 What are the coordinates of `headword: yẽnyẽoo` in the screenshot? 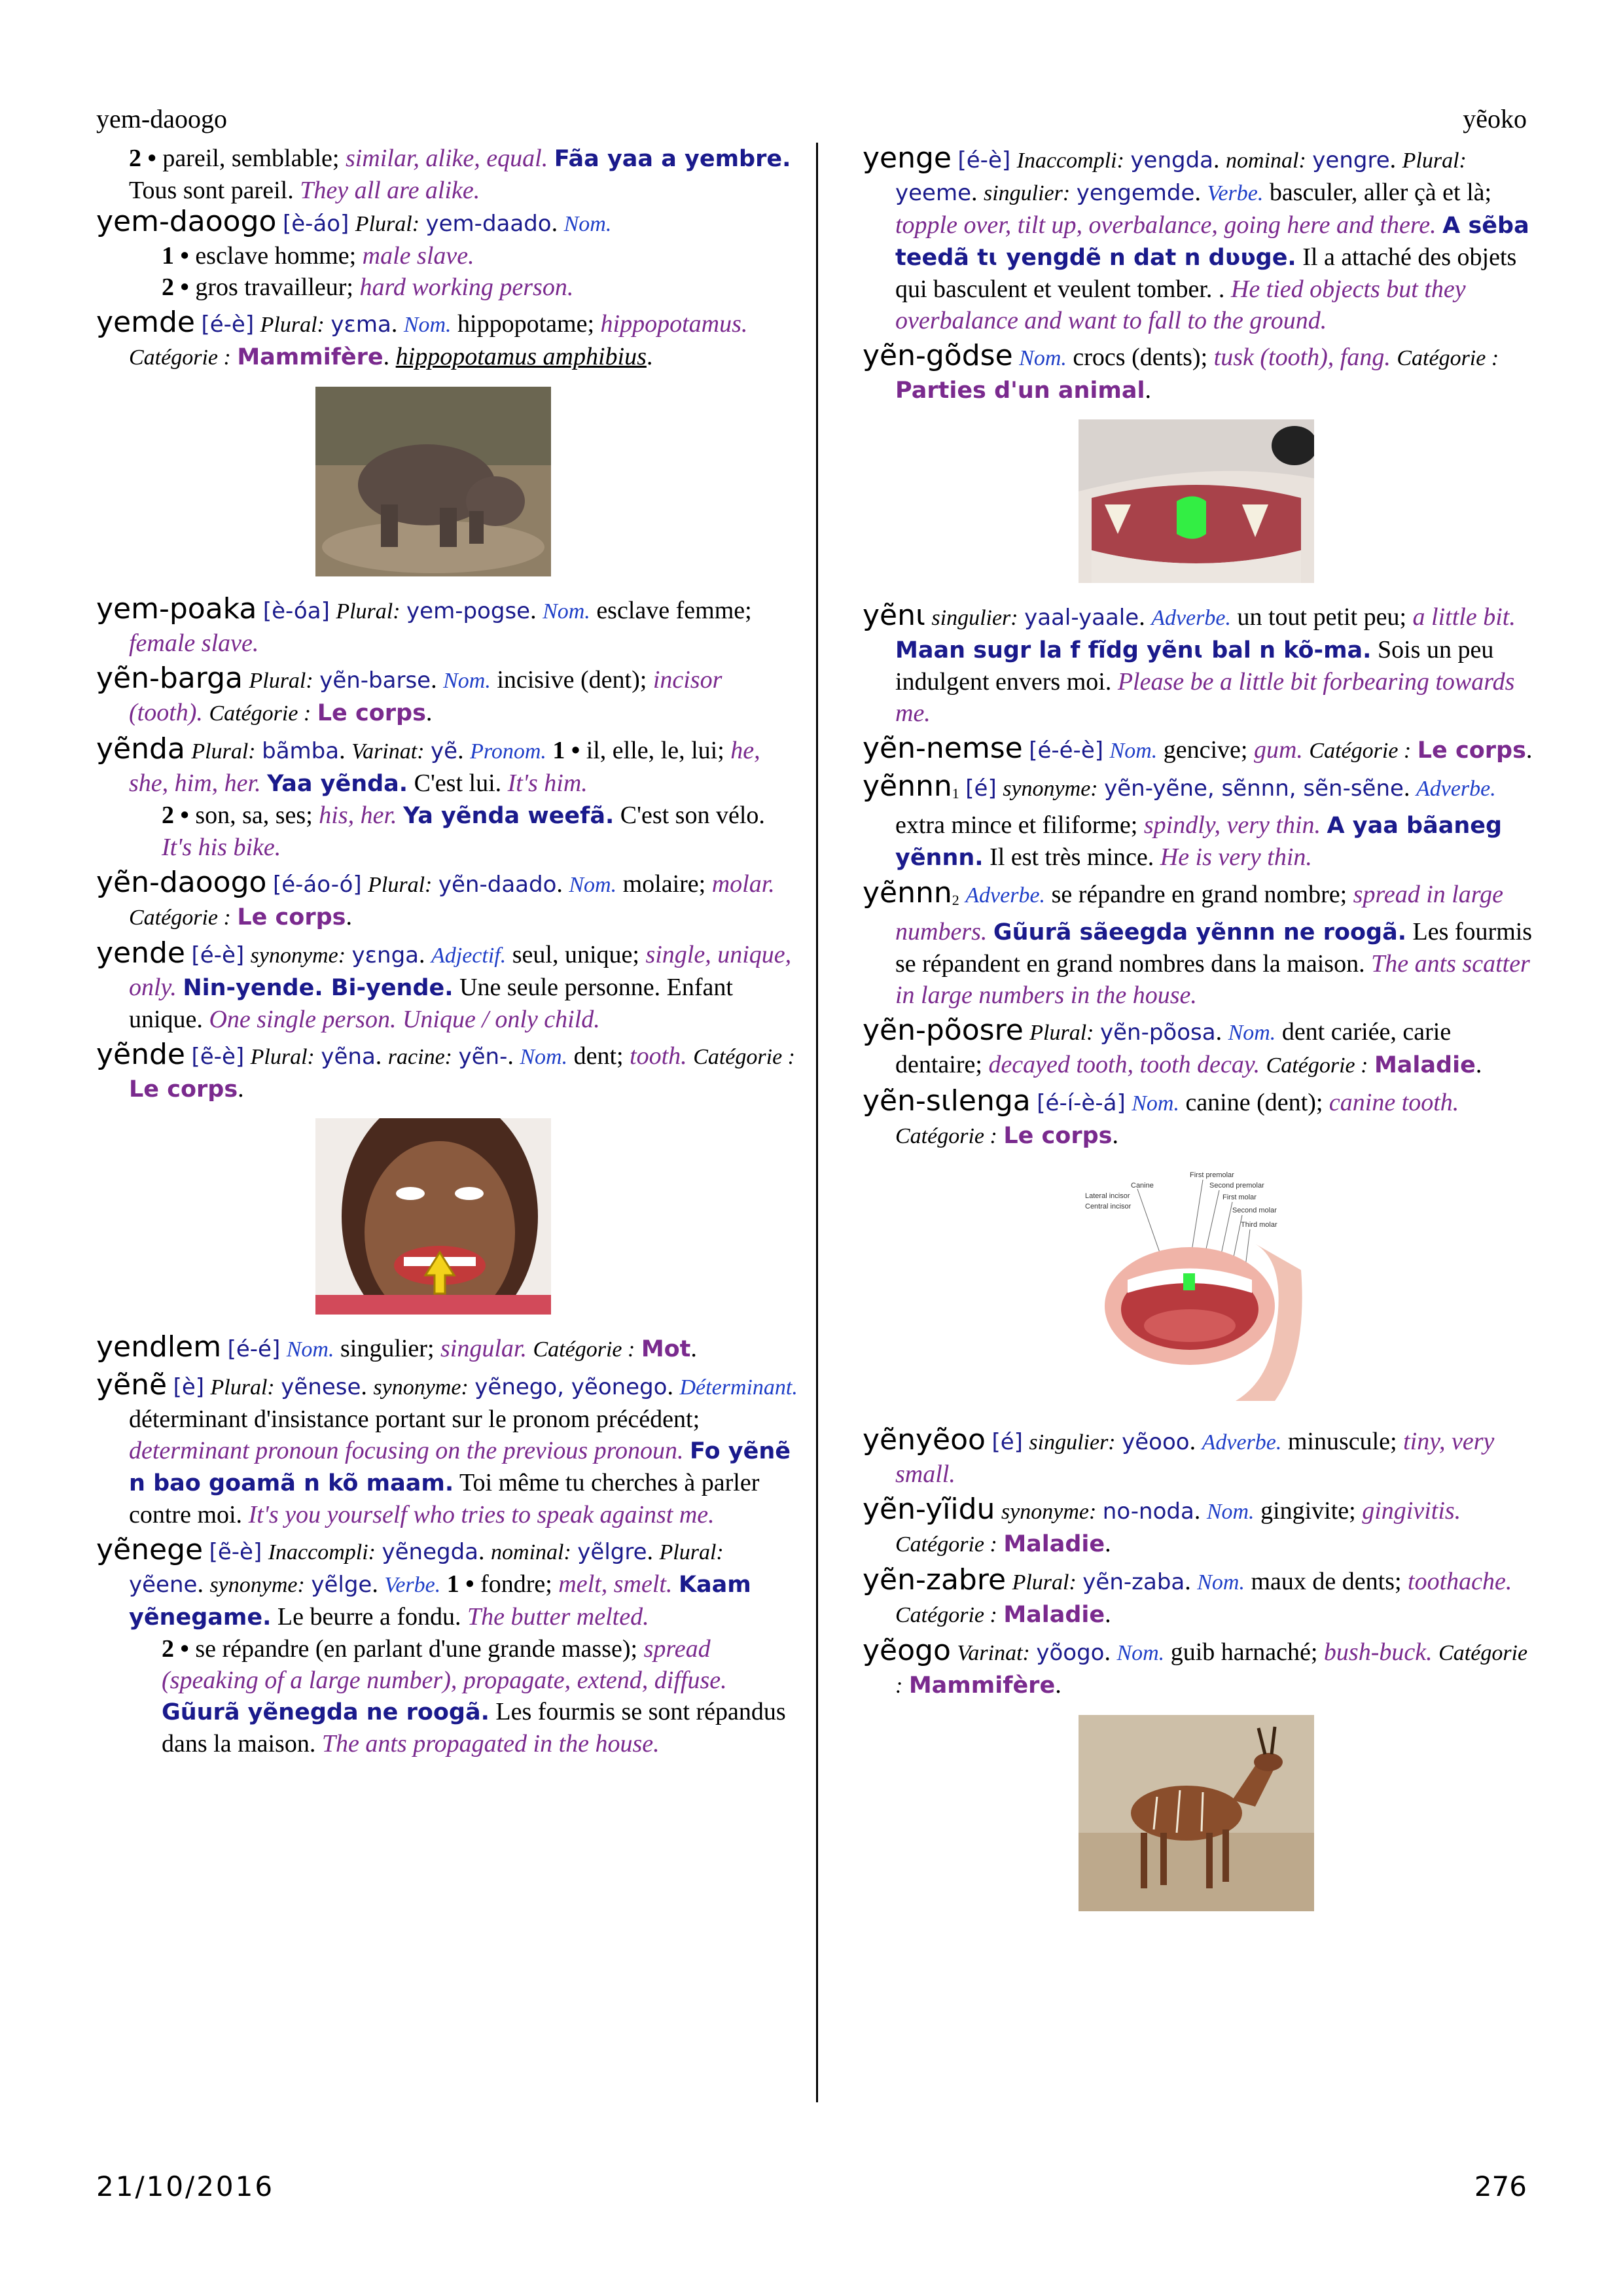 It's located at (925, 1440).